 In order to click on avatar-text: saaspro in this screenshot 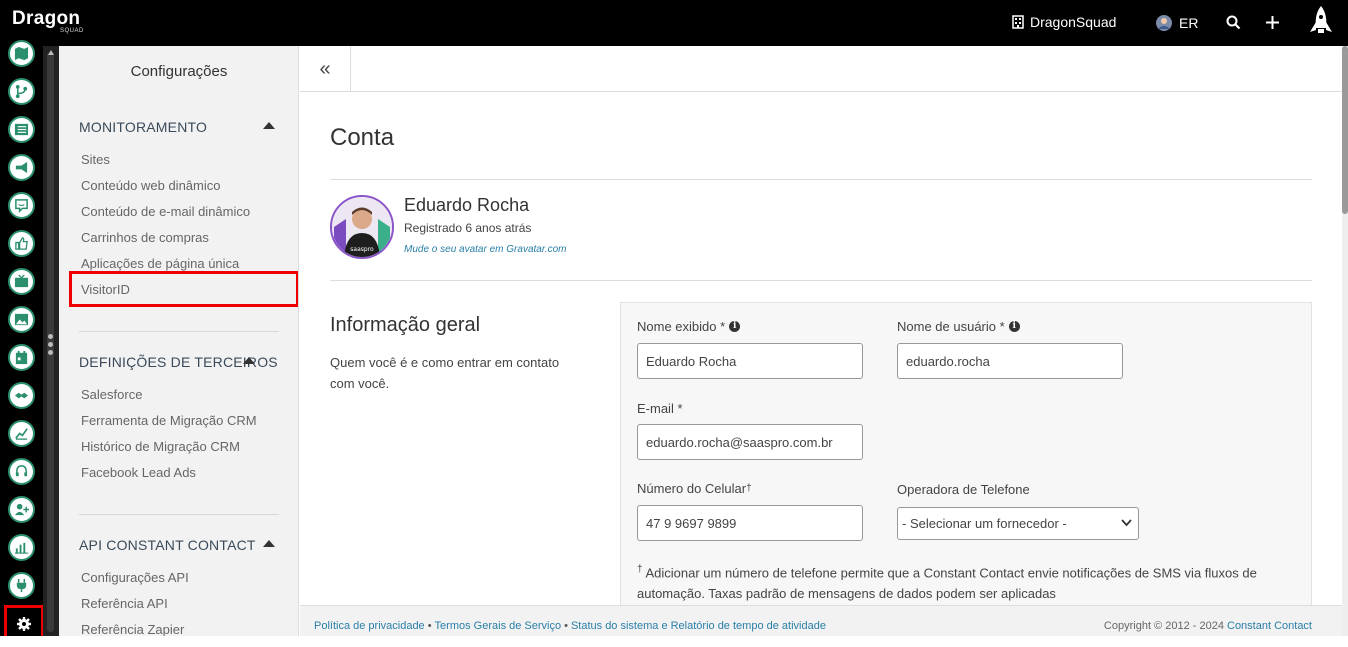, I will do `click(362, 249)`.